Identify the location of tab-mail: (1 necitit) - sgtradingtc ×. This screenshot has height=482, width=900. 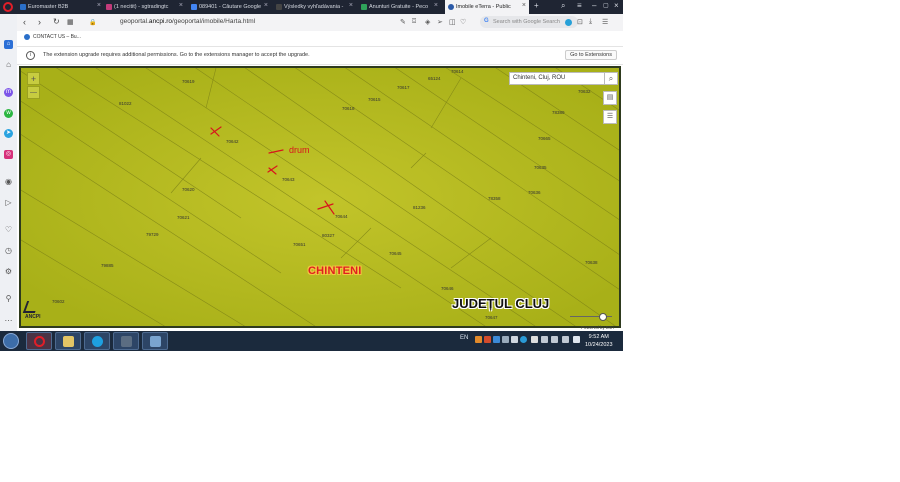
(146, 7).